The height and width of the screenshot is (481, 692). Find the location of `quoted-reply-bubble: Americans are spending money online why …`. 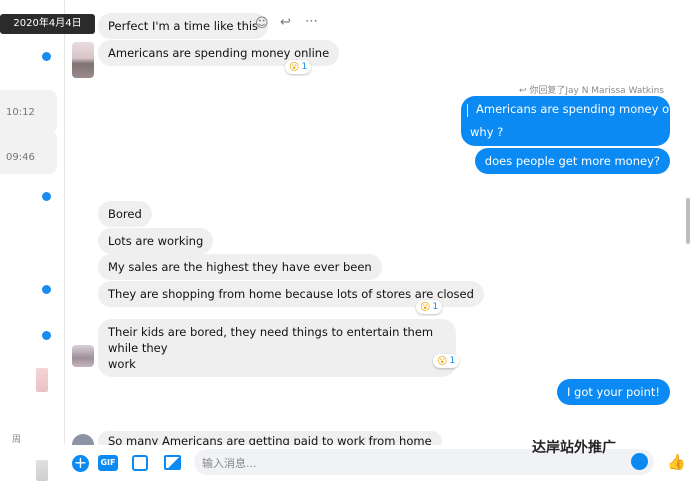

quoted-reply-bubble: Americans are spending money online why … is located at coordinates (576, 121).